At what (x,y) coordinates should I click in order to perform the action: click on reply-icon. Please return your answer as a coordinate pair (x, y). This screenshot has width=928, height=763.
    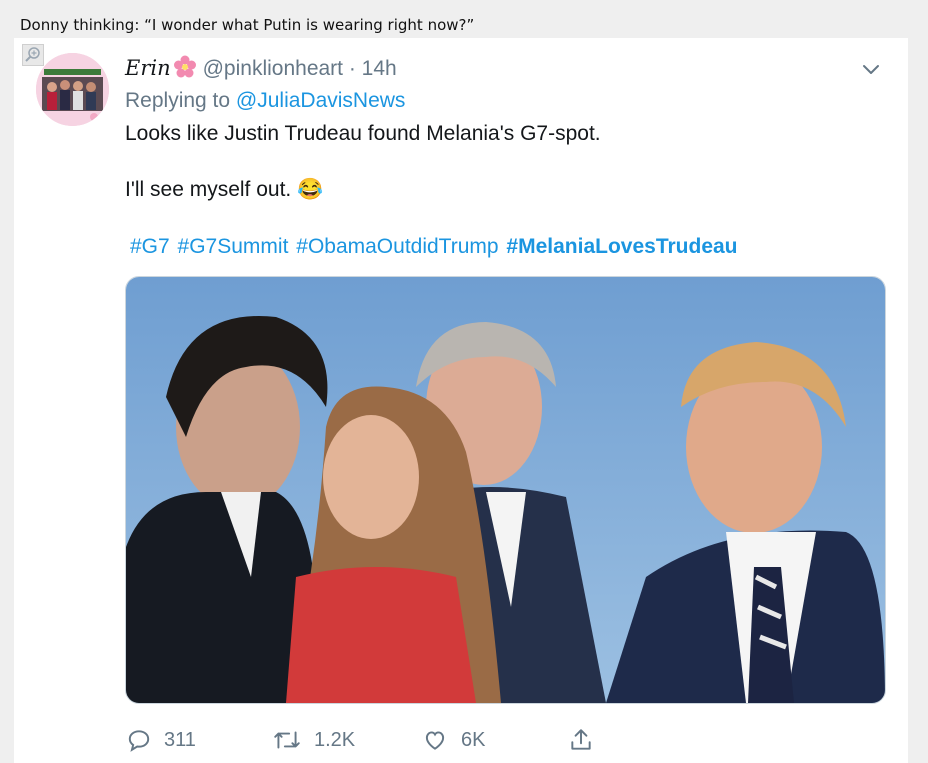
    Looking at the image, I should click on (139, 741).